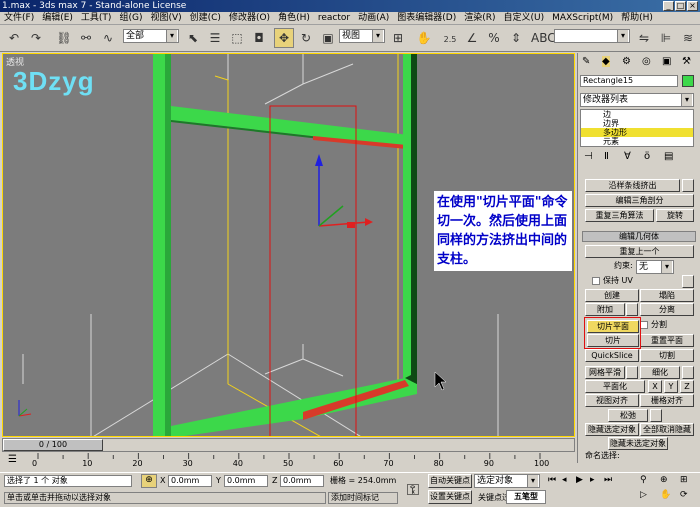  Describe the element at coordinates (637, 18) in the screenshot. I see `menu-help: 帮助(H)` at that location.